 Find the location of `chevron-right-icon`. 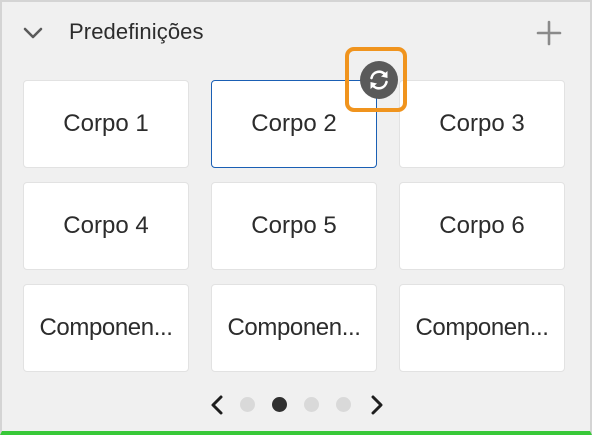

chevron-right-icon is located at coordinates (377, 405).